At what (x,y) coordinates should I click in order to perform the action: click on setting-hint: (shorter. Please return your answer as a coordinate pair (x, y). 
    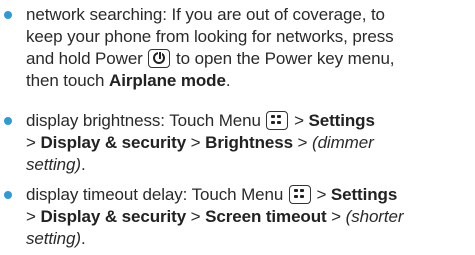
    Looking at the image, I should click on (374, 216).